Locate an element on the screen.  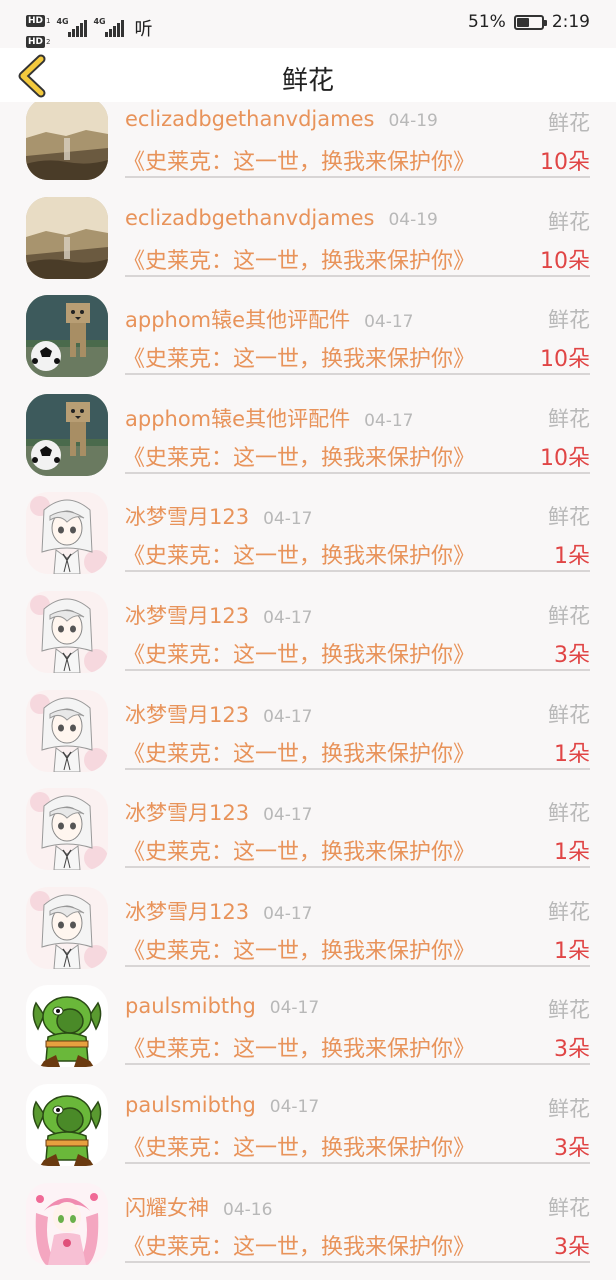
signal-2-icon: 4G is located at coordinates (109, 27).